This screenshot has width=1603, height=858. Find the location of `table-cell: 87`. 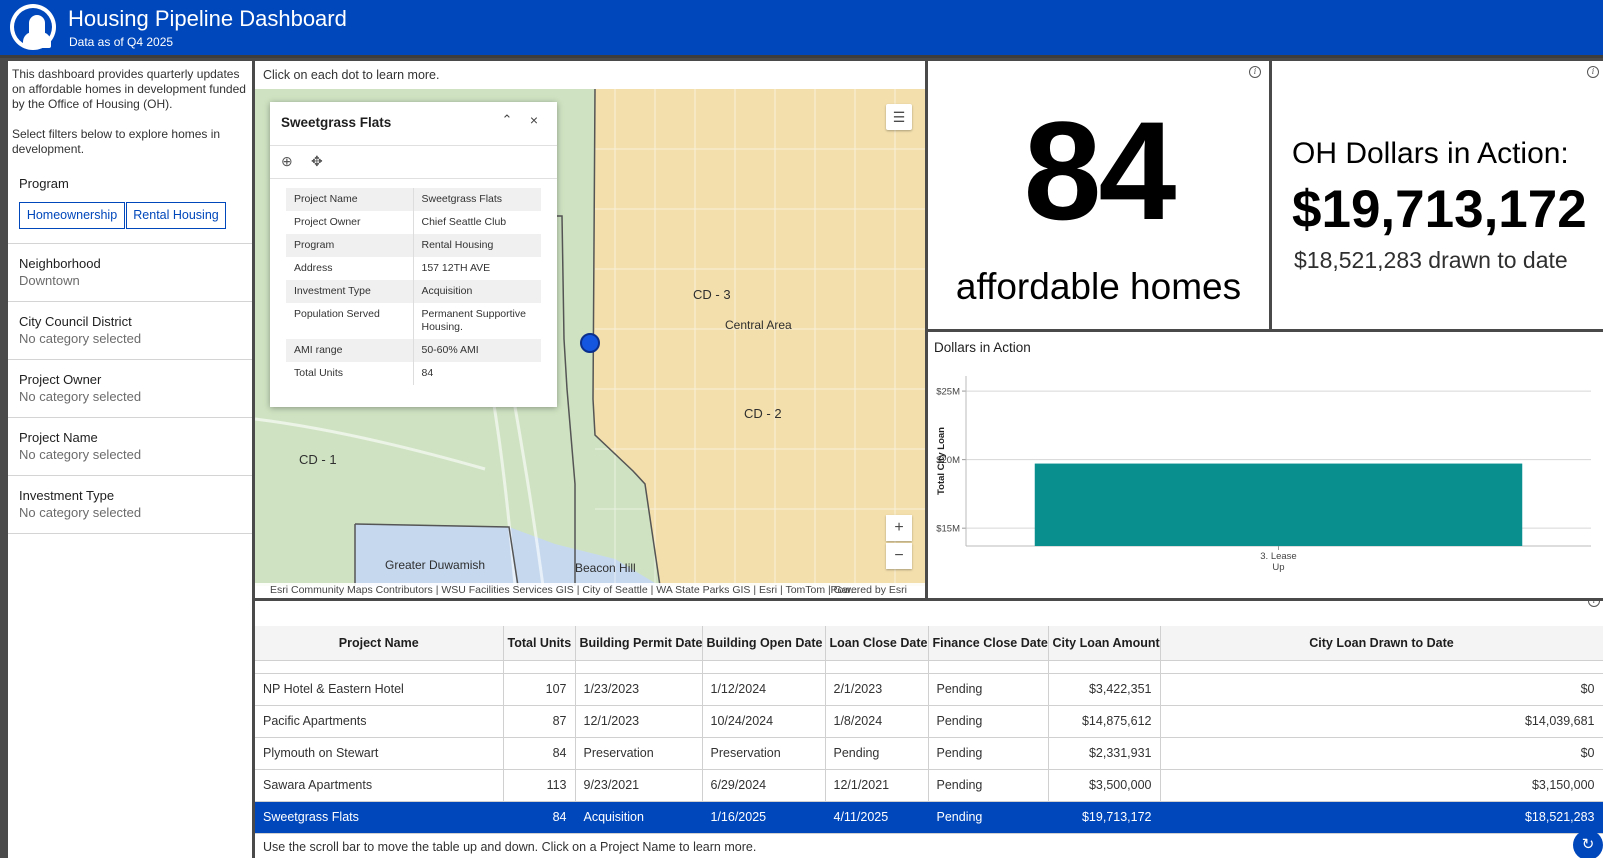

table-cell: 87 is located at coordinates (539, 721).